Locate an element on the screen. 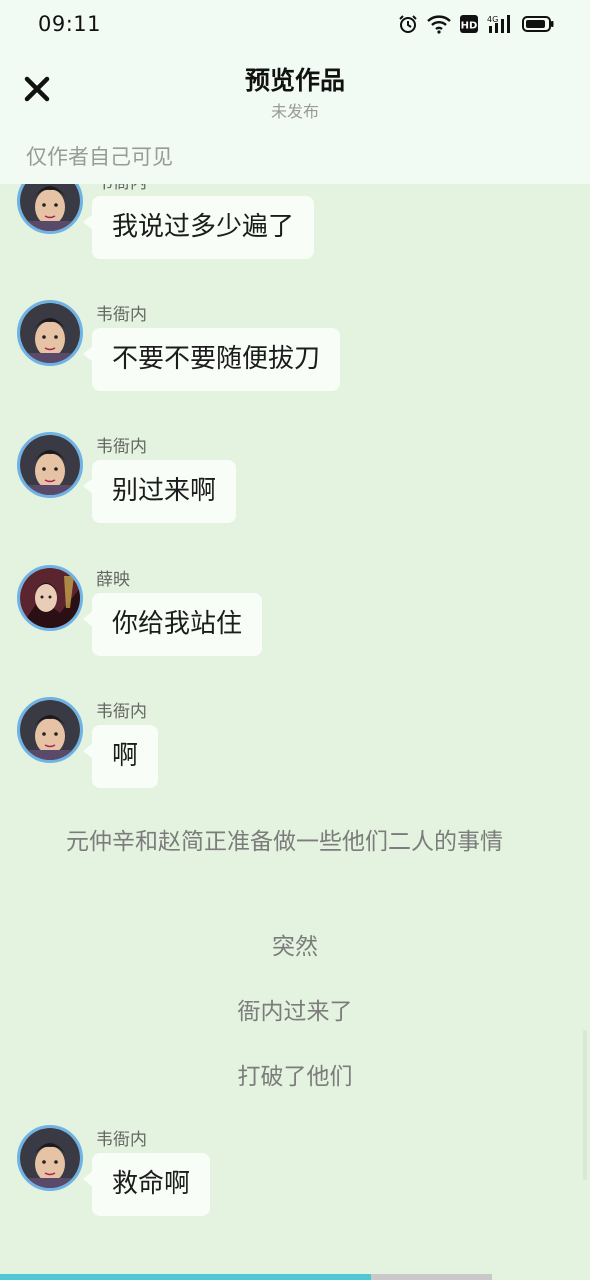 The image size is (590, 1280). message-bubble: 救命啊 is located at coordinates (146, 1184).